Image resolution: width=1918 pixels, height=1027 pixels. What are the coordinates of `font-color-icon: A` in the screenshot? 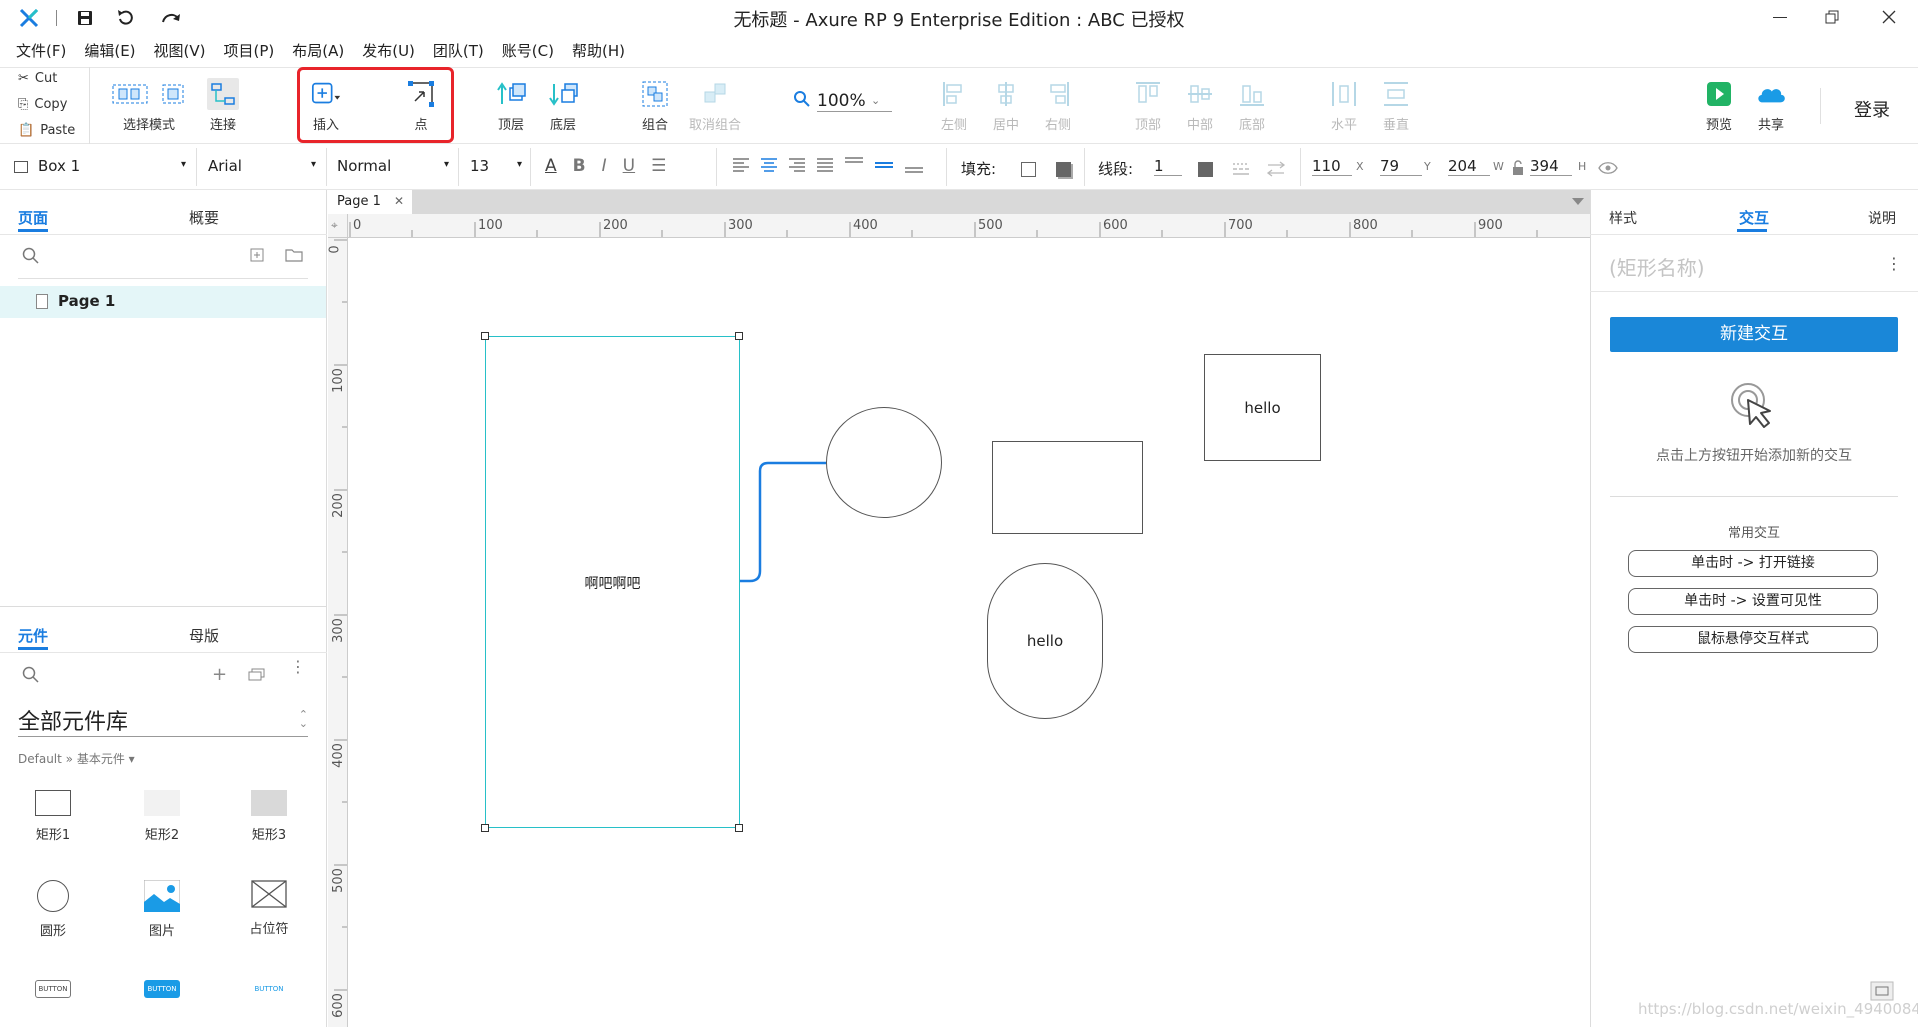 It's located at (551, 166).